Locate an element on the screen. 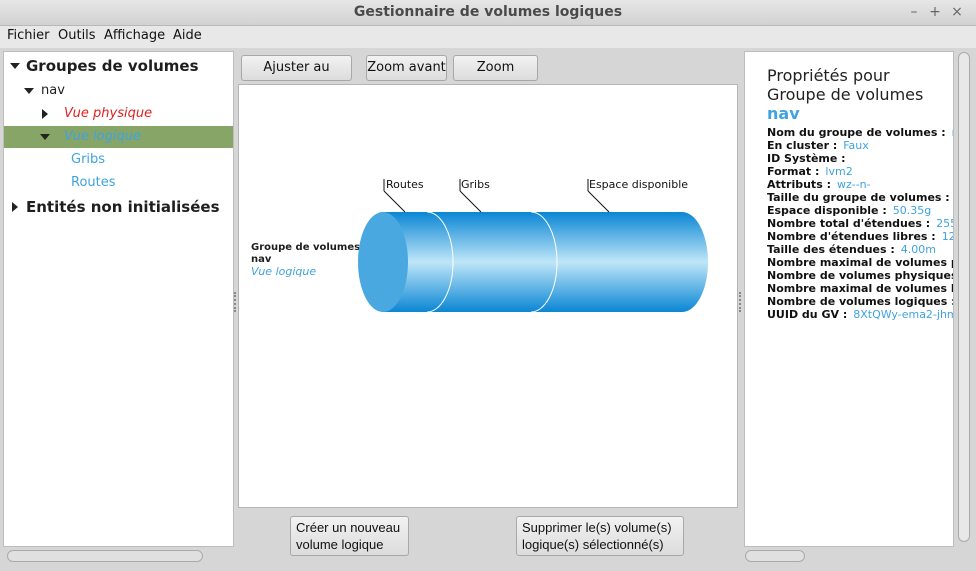 The image size is (976, 571). prop-row-pv-count: Nombre de volumes physiques : is located at coordinates (860, 275).